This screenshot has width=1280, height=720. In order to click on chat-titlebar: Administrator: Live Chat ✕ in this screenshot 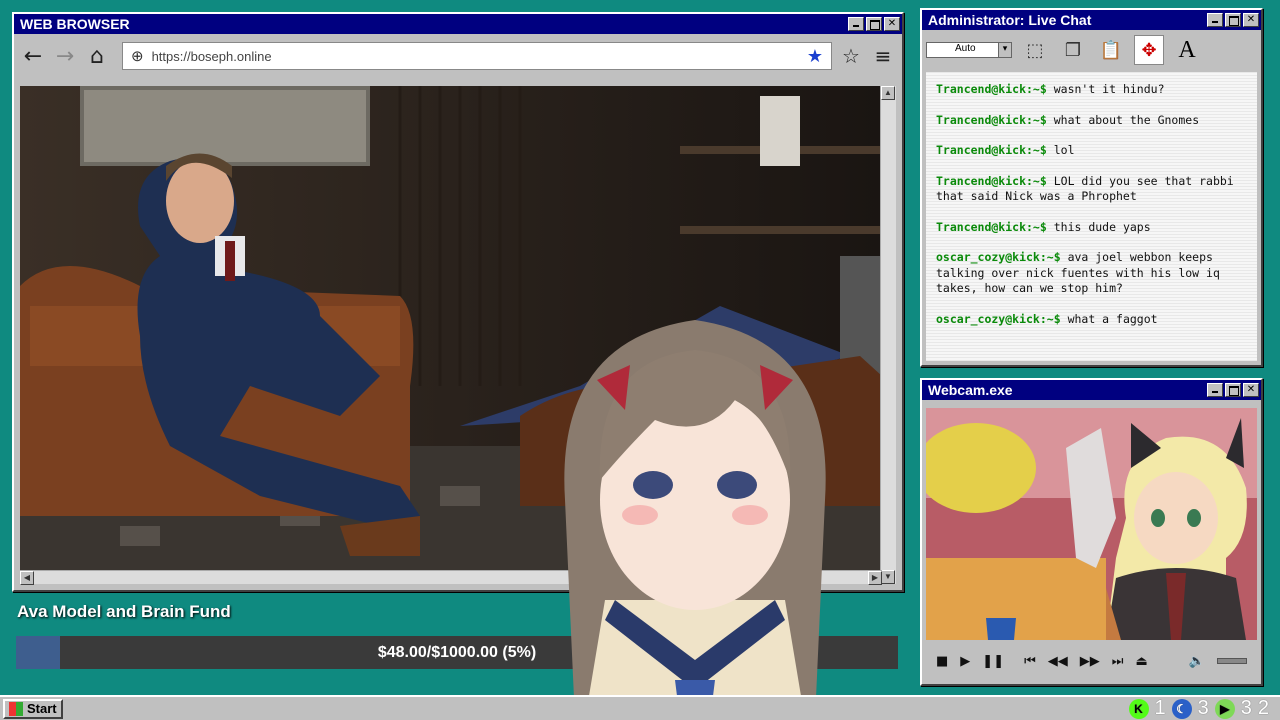, I will do `click(1091, 20)`.